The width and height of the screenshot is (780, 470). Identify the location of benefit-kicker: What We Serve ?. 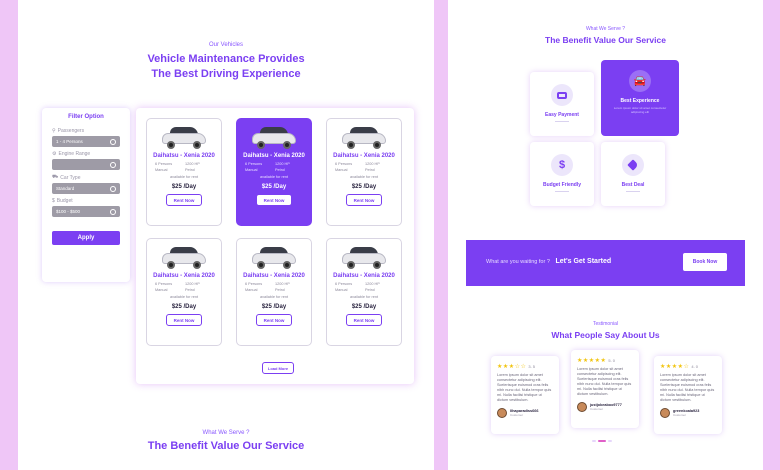
(605, 29).